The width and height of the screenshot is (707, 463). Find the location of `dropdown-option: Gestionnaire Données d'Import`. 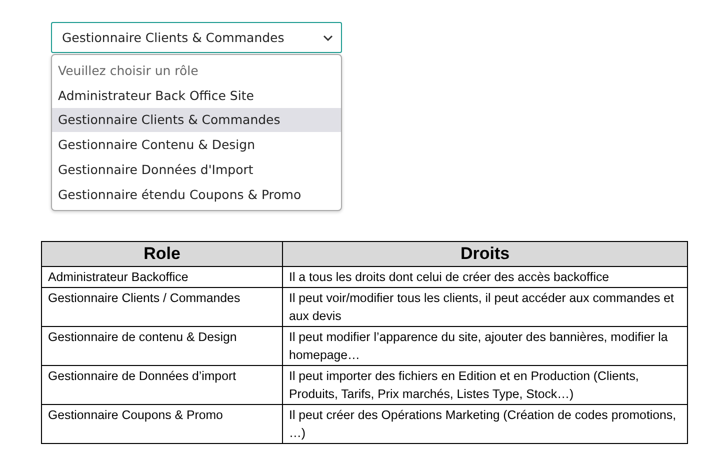

dropdown-option: Gestionnaire Données d'Import is located at coordinates (196, 169).